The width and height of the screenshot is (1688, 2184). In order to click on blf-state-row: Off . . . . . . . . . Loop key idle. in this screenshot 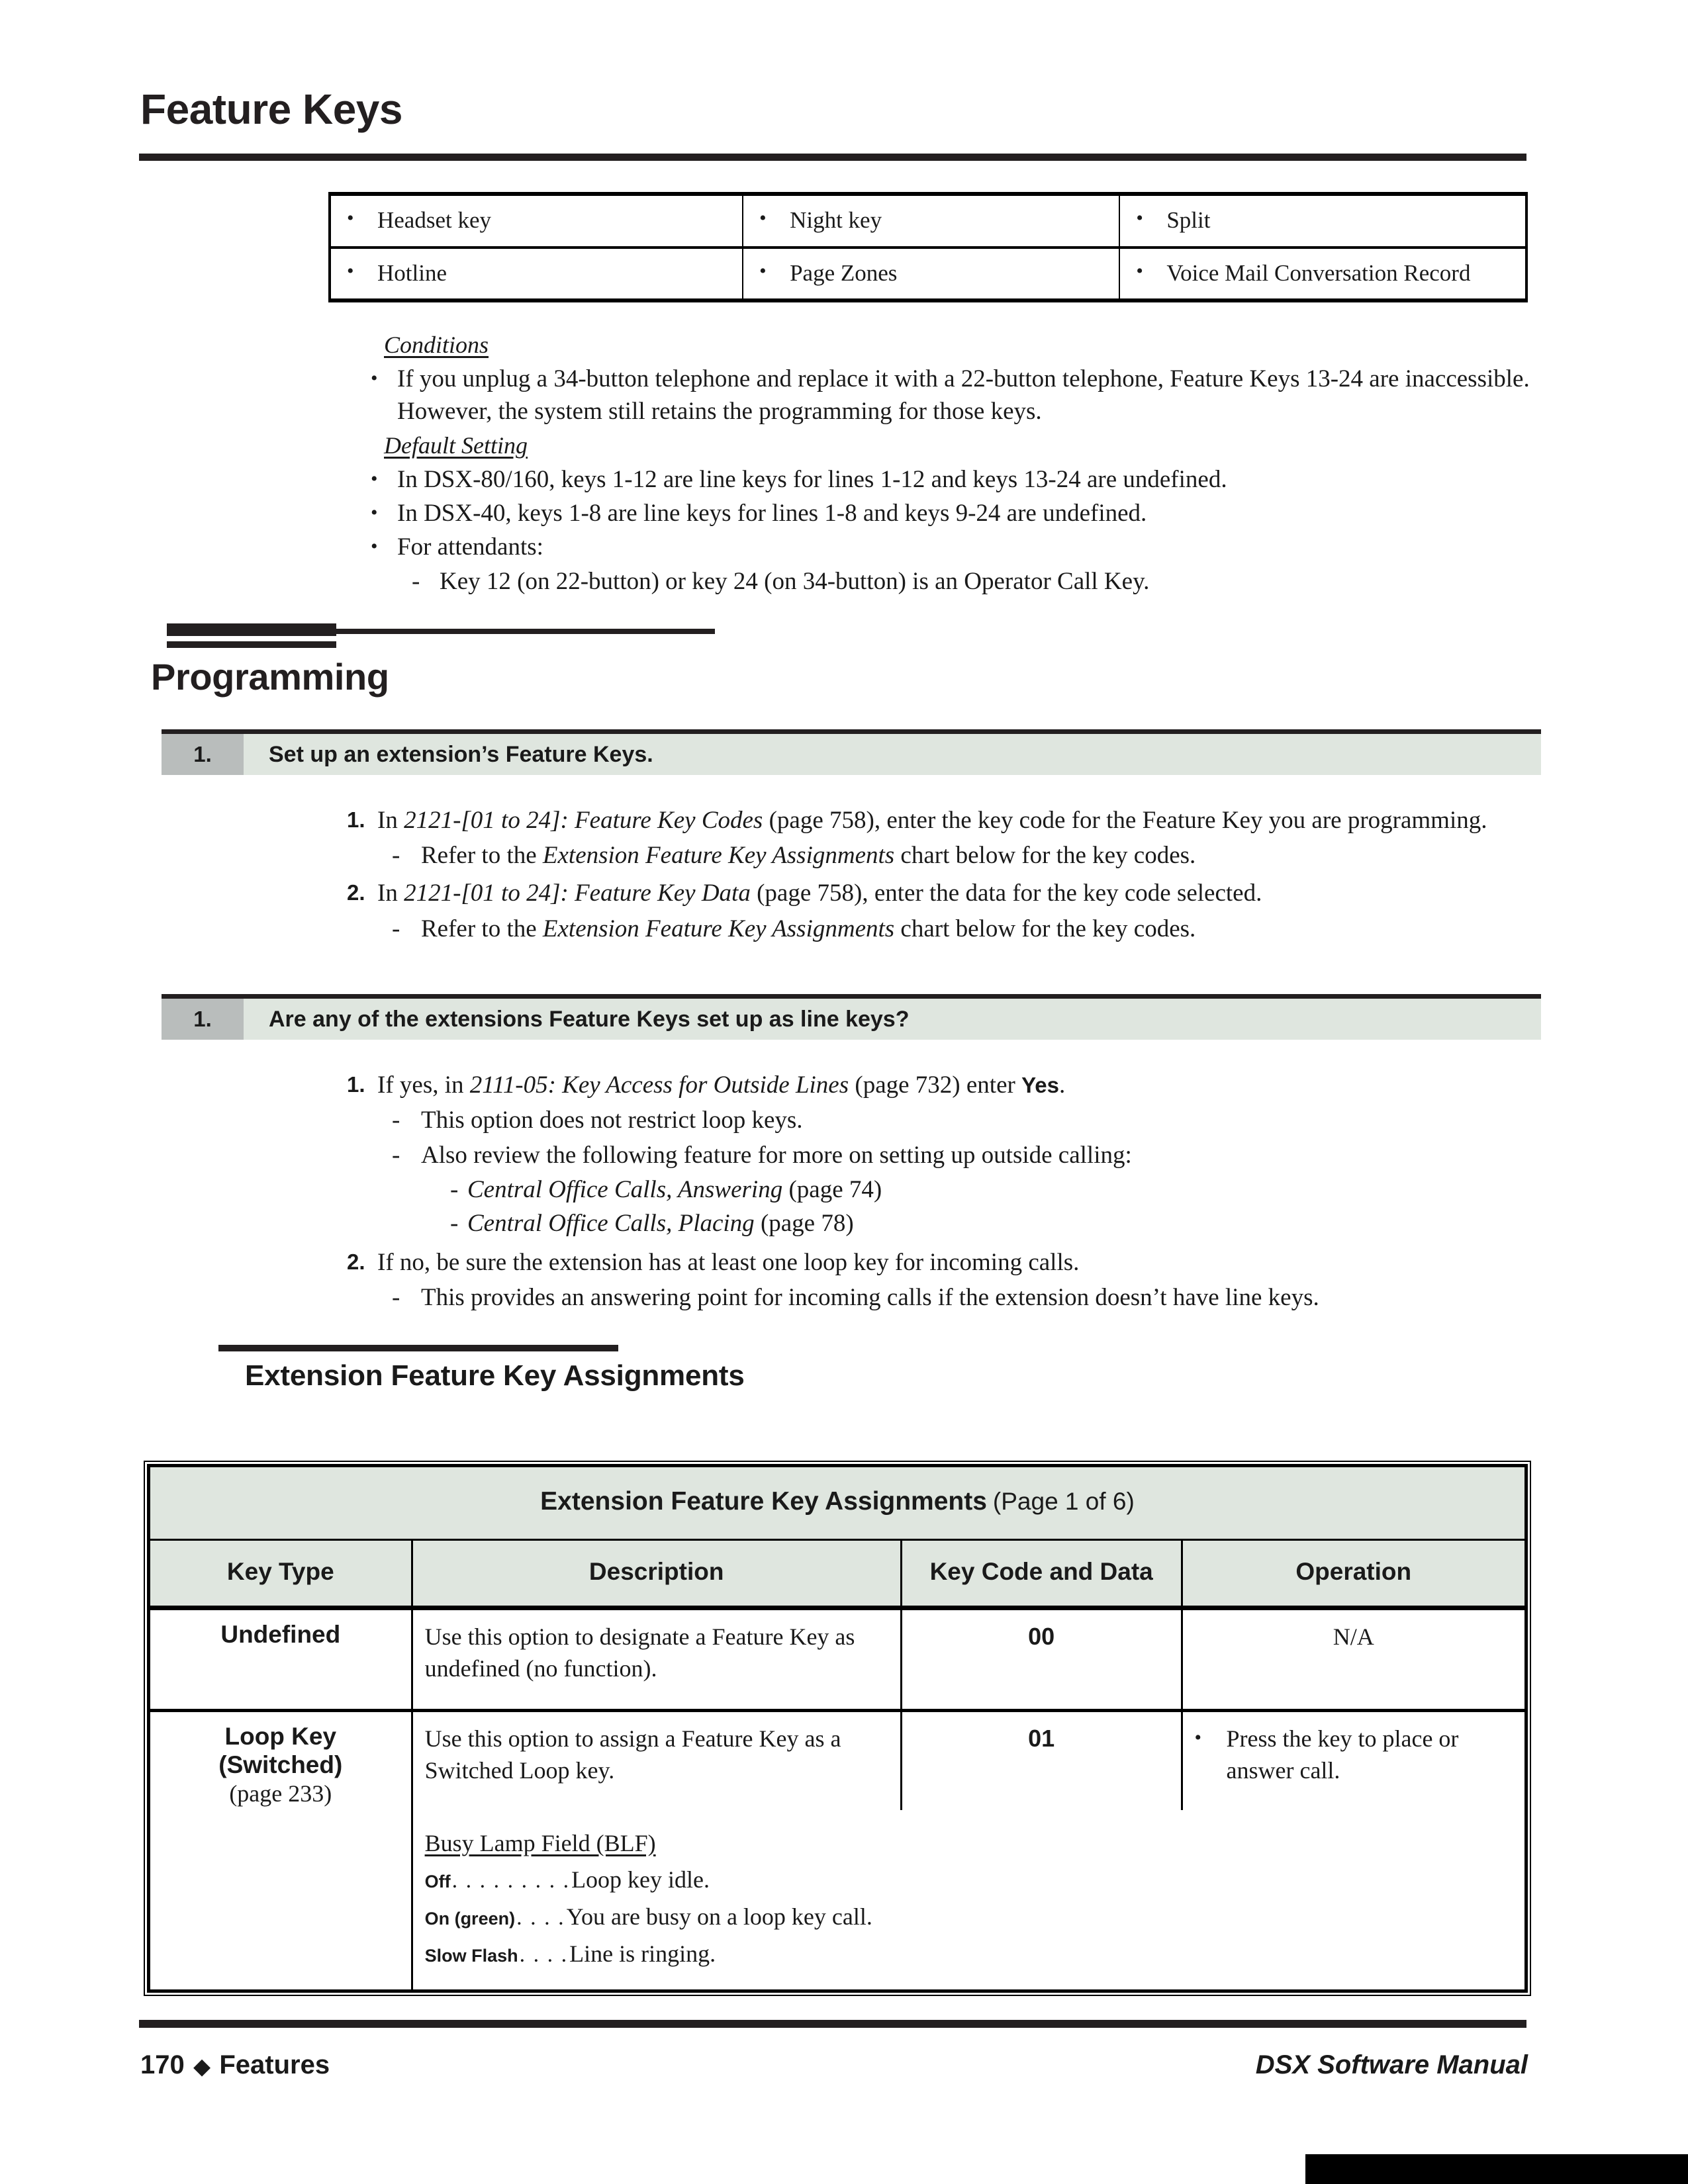, I will do `click(969, 1880)`.